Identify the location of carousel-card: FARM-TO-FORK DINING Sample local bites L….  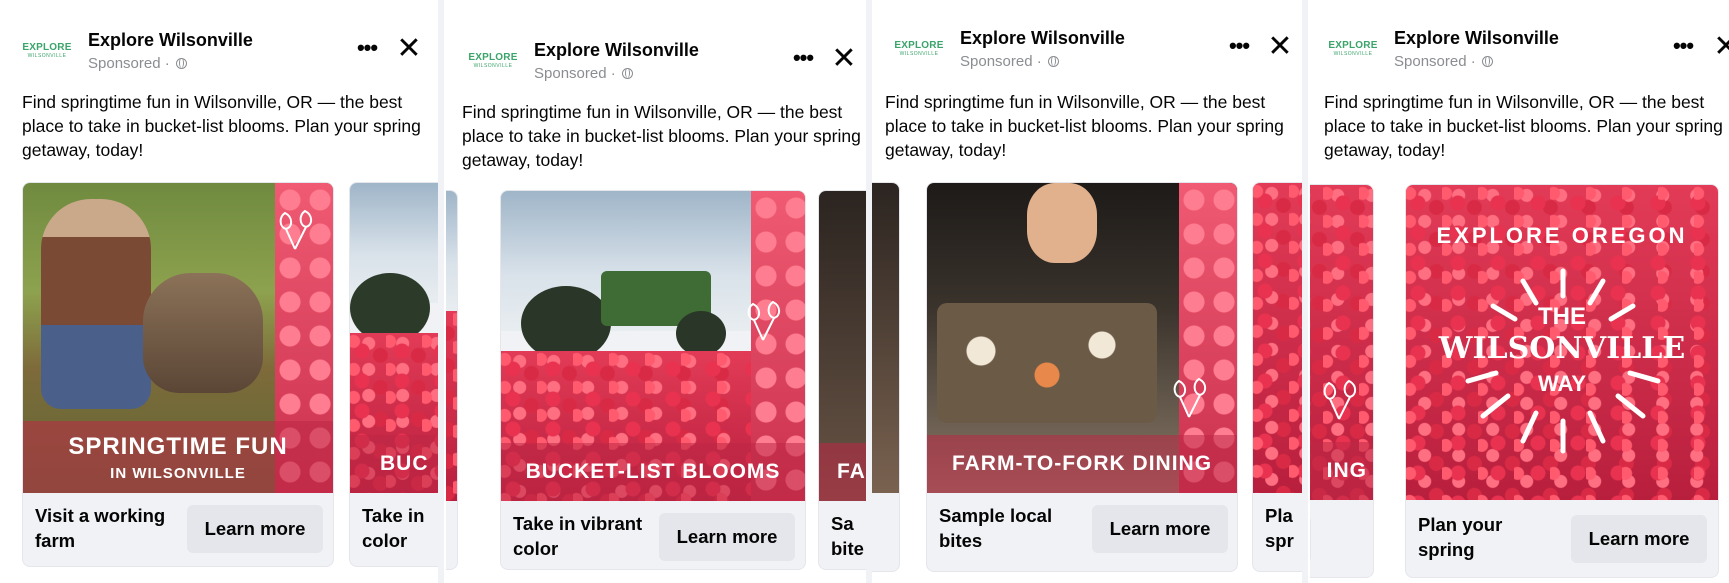
(1082, 377).